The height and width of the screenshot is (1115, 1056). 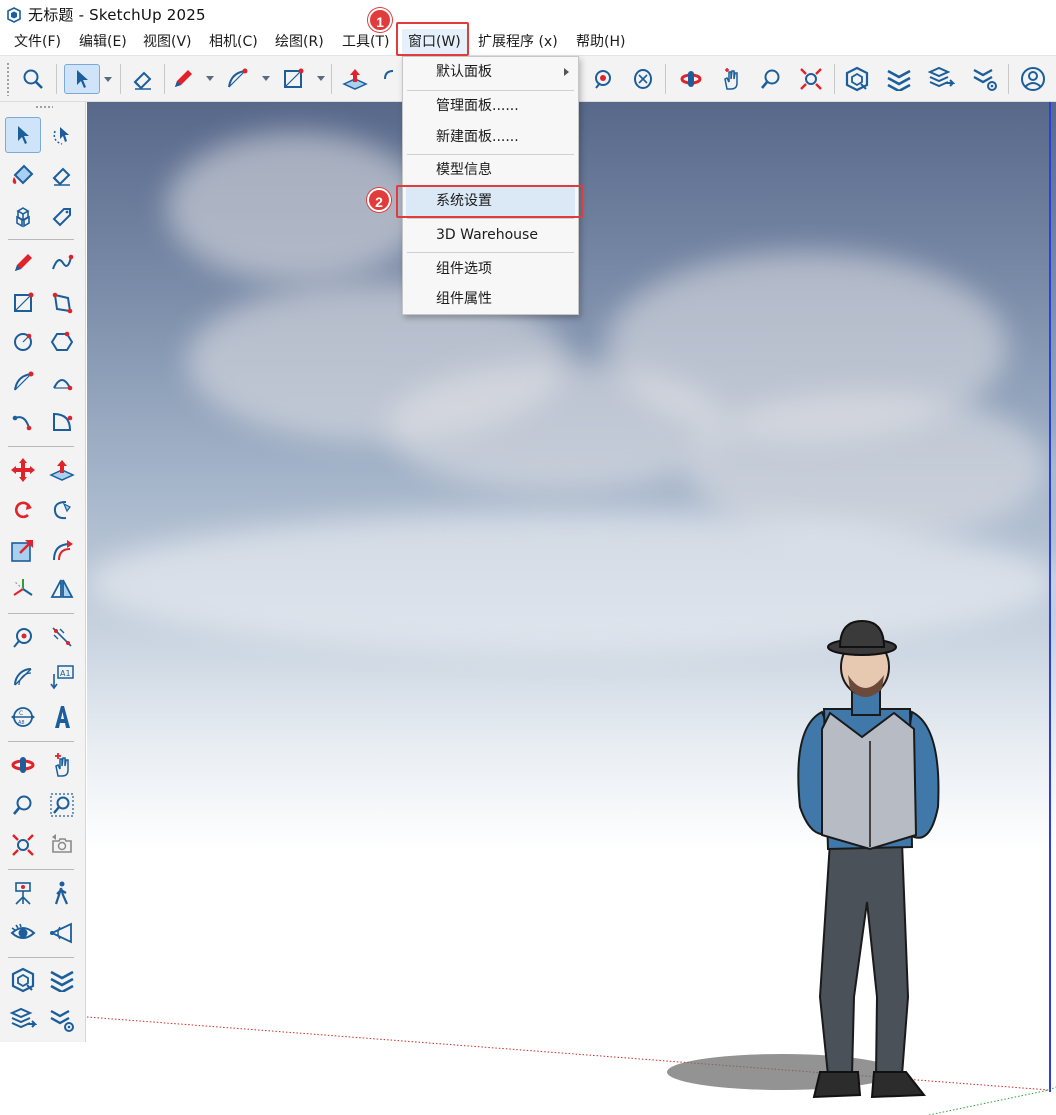 I want to click on polygon-icon, so click(x=62, y=342).